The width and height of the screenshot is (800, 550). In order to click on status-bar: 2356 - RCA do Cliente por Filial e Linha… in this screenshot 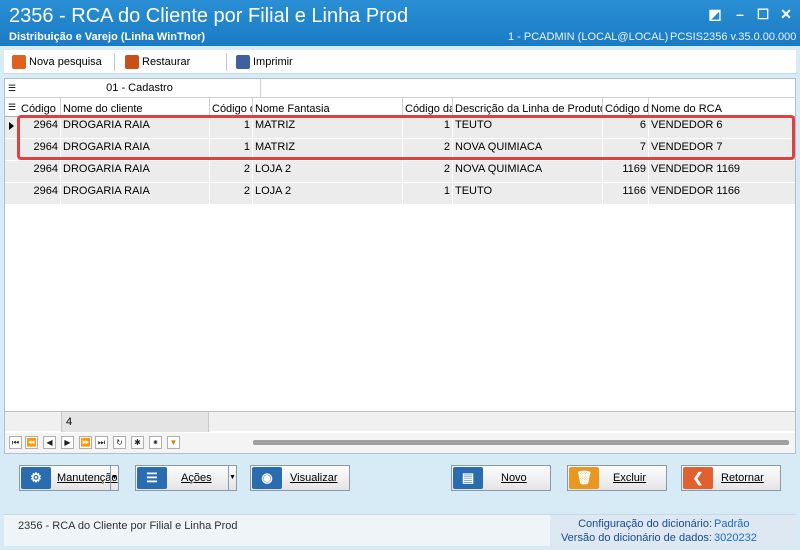, I will do `click(400, 530)`.